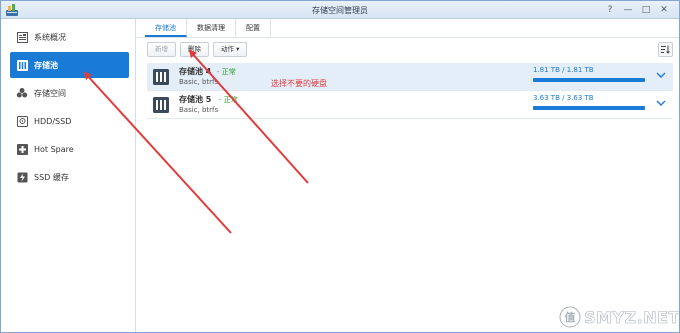 Image resolution: width=680 pixels, height=333 pixels. I want to click on sidebar-item-label: 系统概况, so click(50, 37).